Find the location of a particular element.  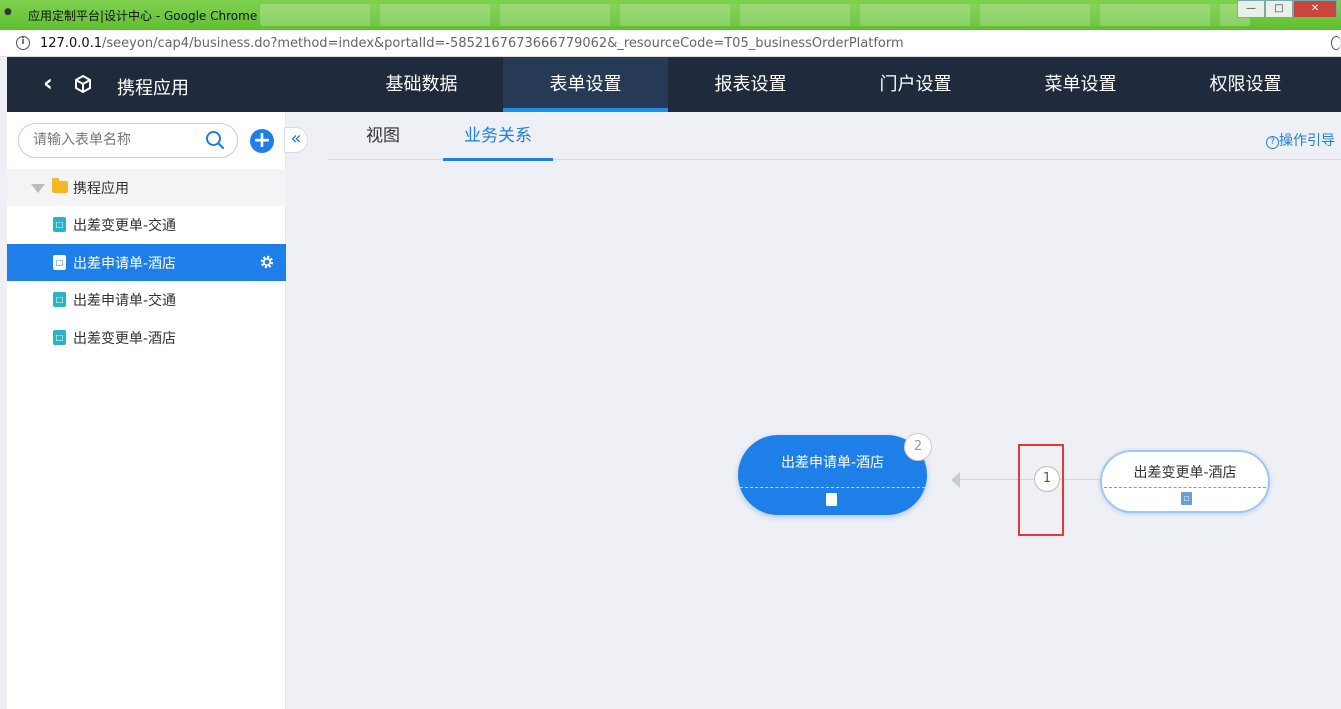

app-name: 携程应用 is located at coordinates (153, 88).